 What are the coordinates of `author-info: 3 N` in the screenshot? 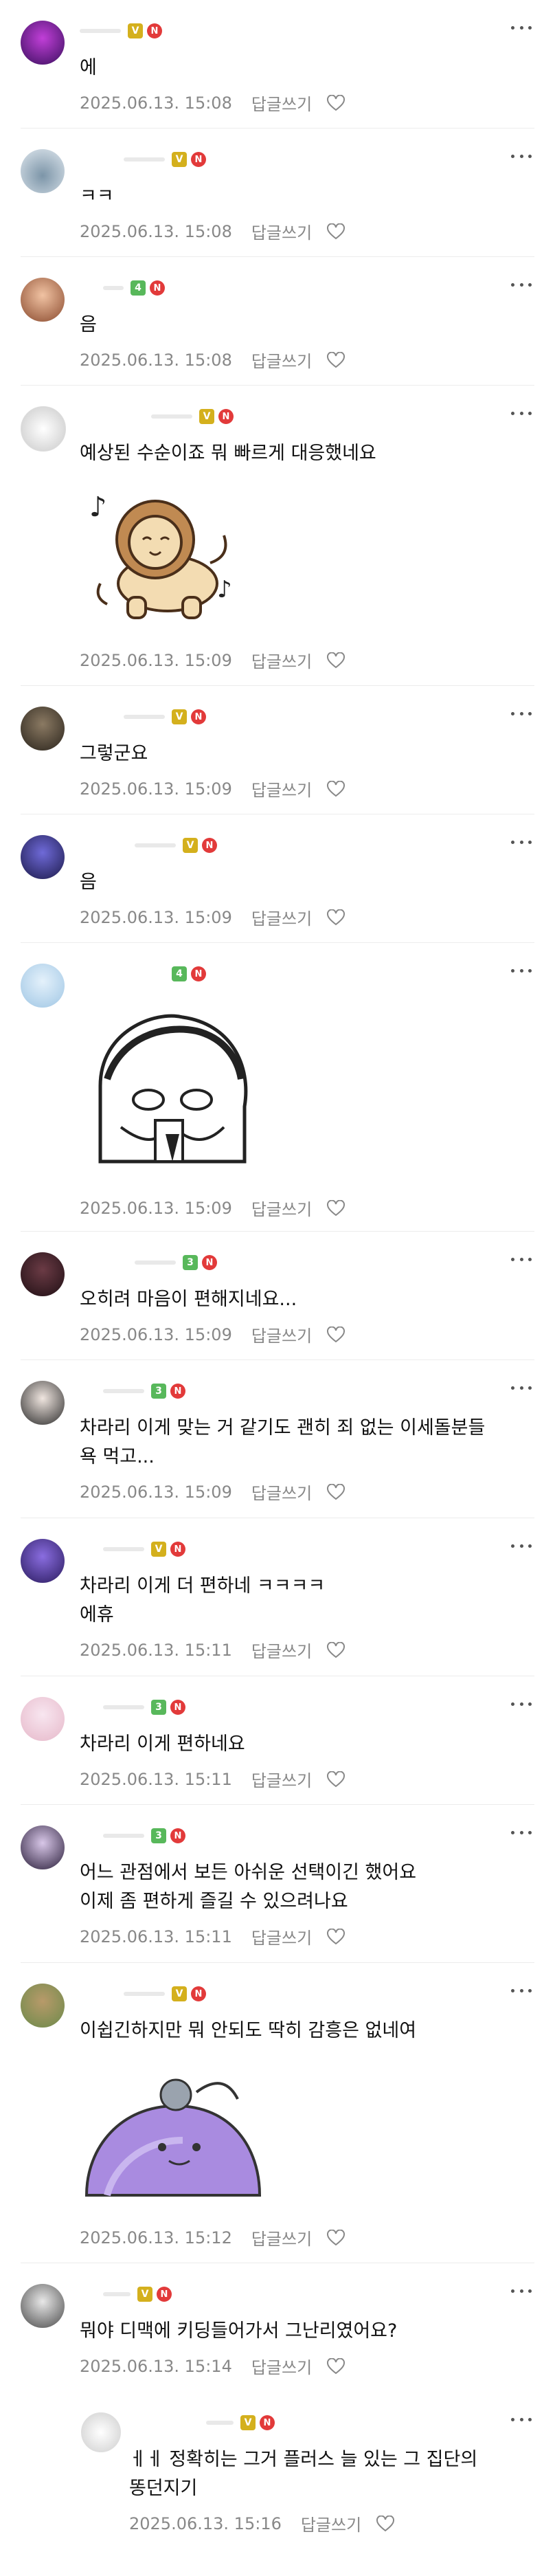 It's located at (144, 1835).